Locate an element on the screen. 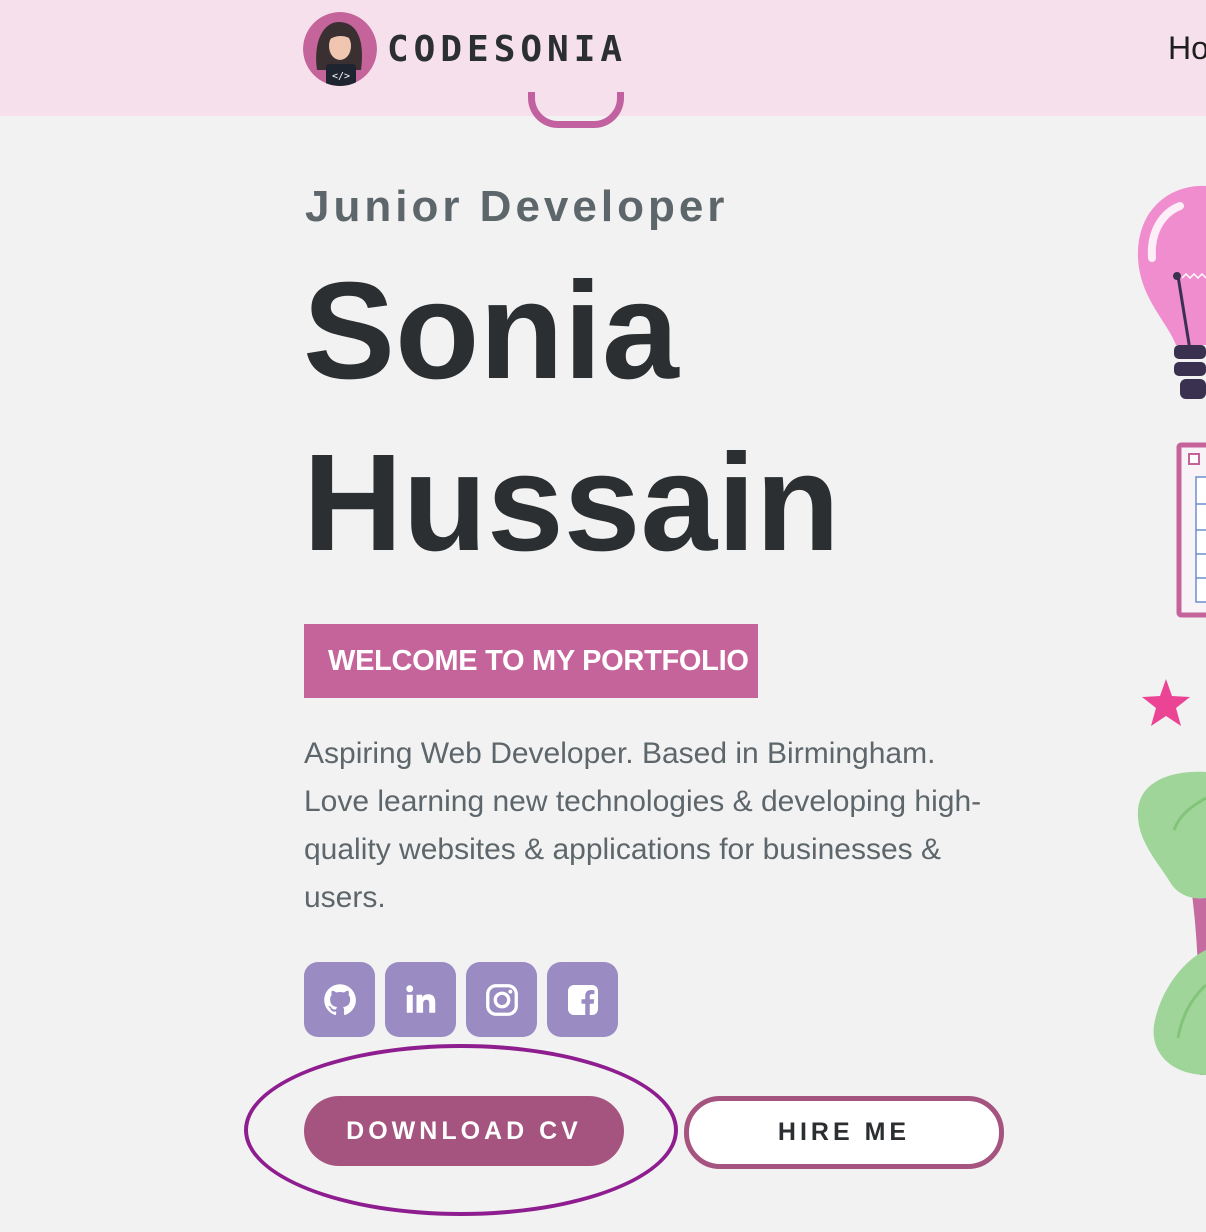  hero-name-first: Sonia is located at coordinates (491, 331).